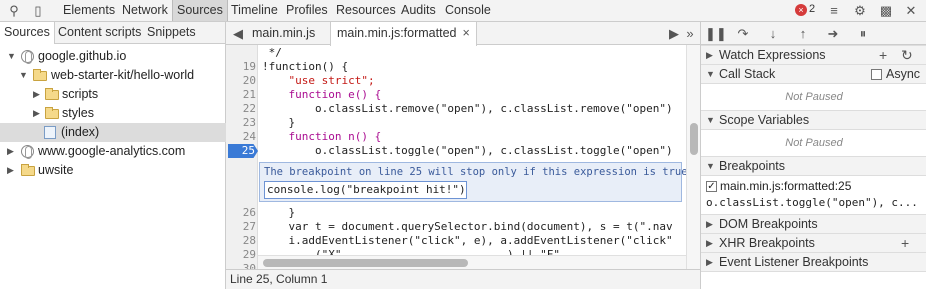 Image resolution: width=926 pixels, height=289 pixels. I want to click on tree-item-google-github: ▼ google.github.io, so click(113, 56).